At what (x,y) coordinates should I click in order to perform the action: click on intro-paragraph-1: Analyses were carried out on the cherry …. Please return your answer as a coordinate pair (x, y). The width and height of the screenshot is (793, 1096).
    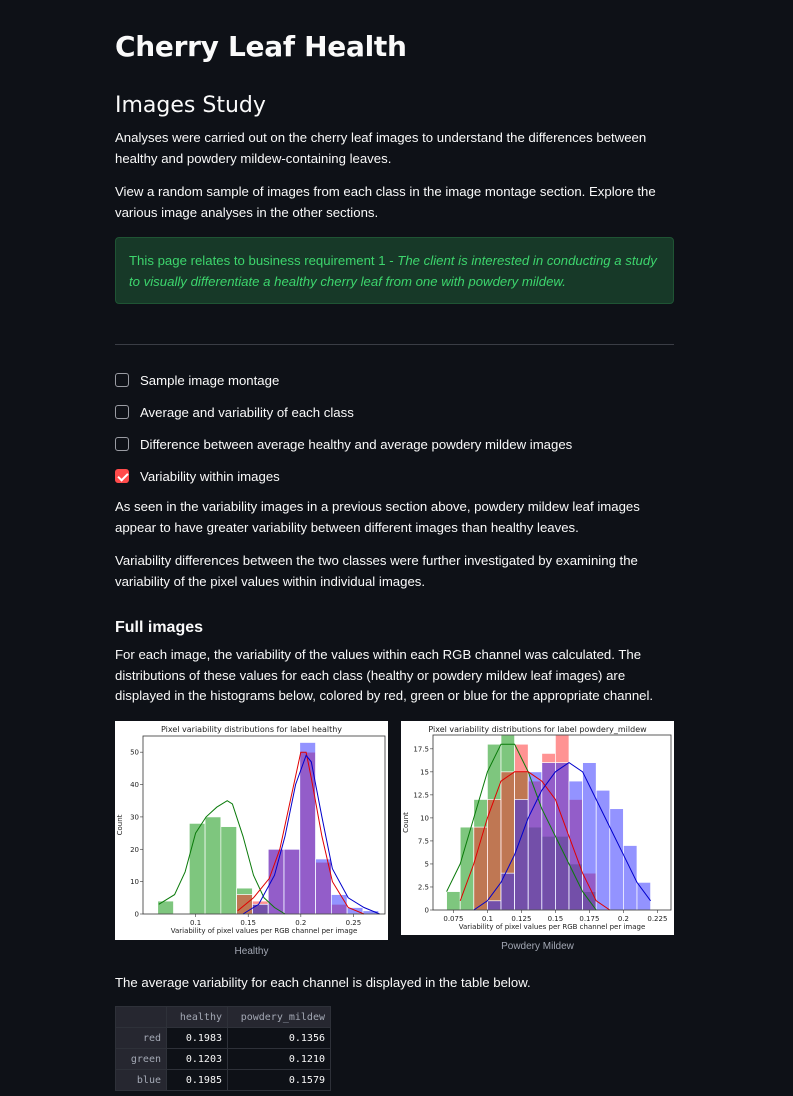
    Looking at the image, I should click on (381, 148).